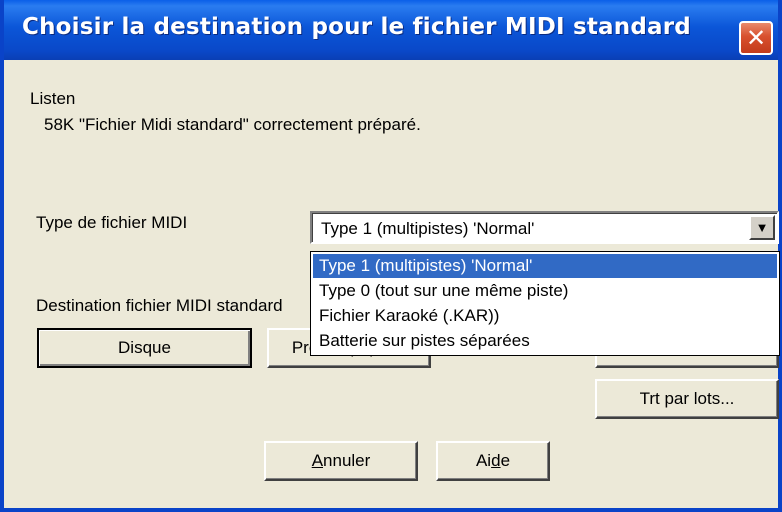  Describe the element at coordinates (483, 460) in the screenshot. I see `help-label-before: Ai` at that location.